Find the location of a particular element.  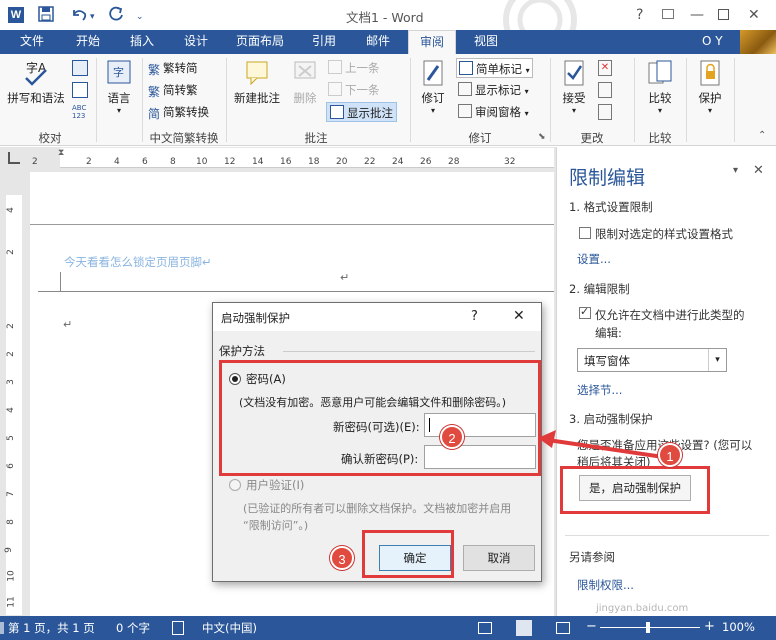

zoom-slider is located at coordinates (650, 627).